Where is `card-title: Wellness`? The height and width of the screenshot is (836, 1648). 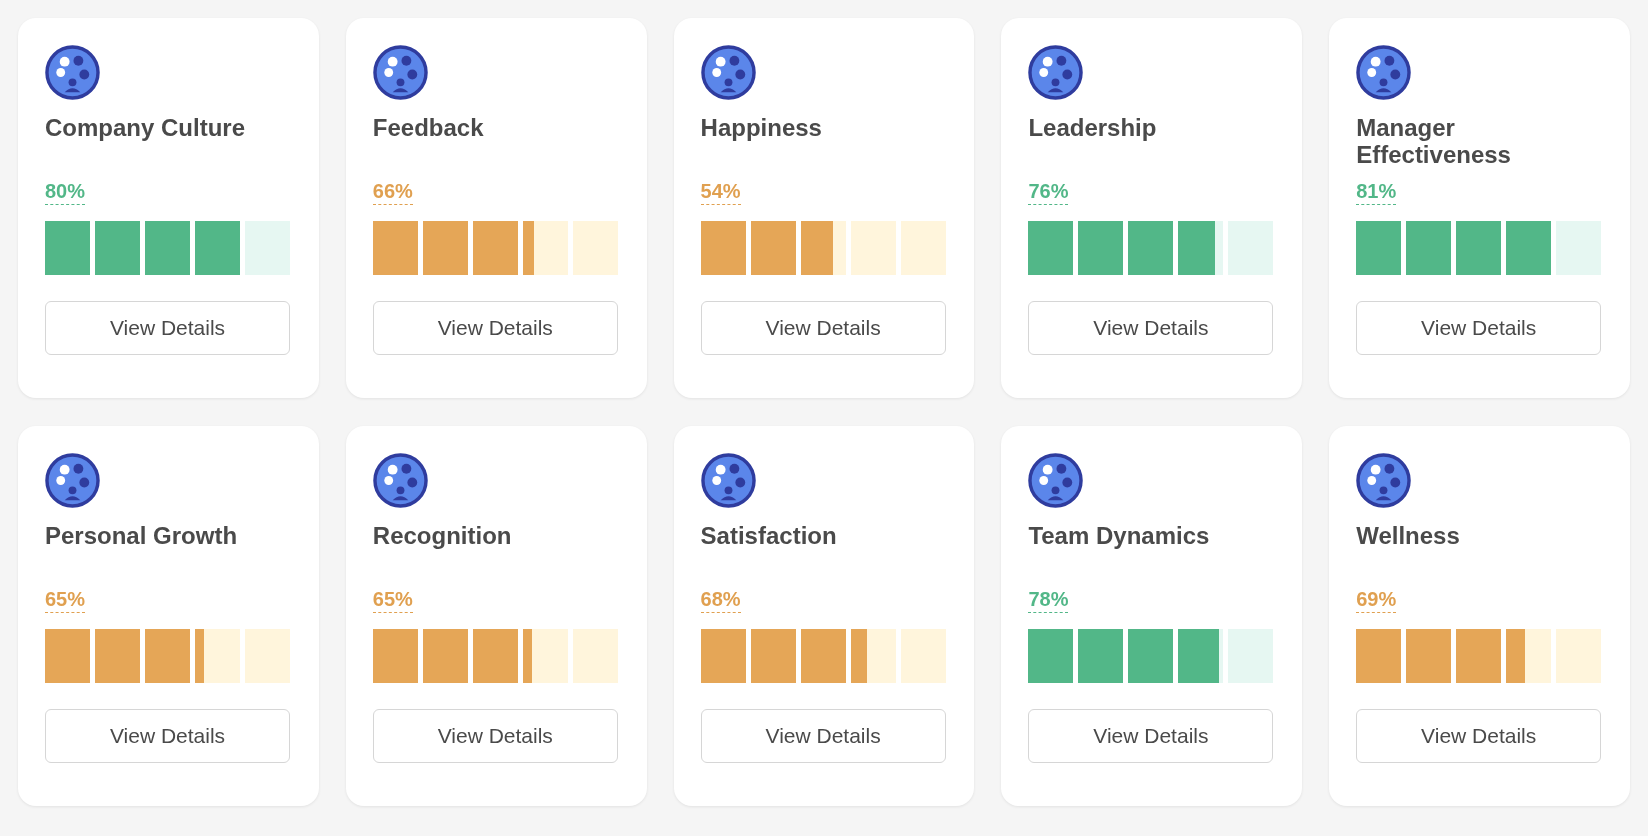 card-title: Wellness is located at coordinates (1408, 536).